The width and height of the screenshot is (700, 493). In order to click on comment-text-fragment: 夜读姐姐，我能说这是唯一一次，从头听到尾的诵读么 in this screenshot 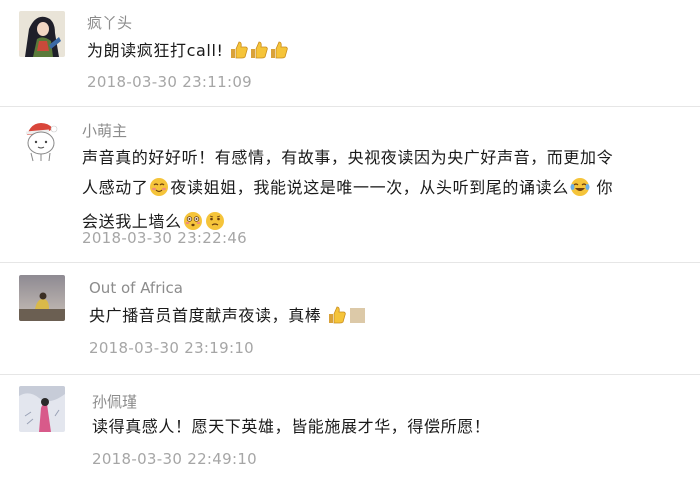, I will do `click(369, 187)`.